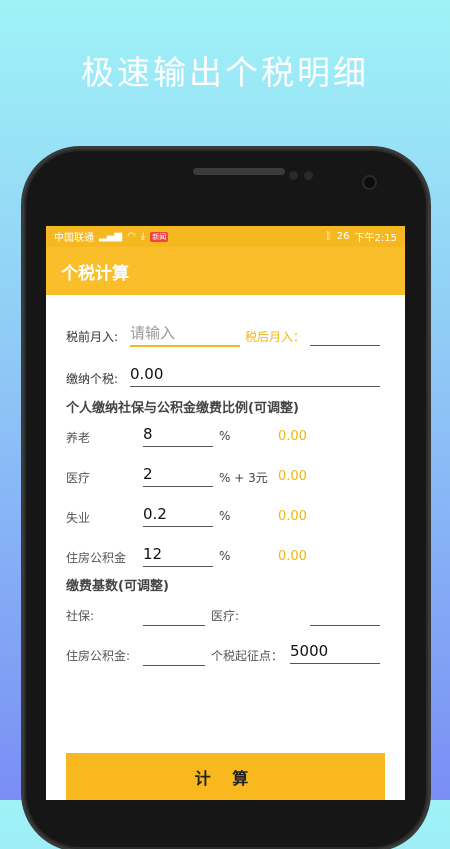 This screenshot has height=849, width=450. Describe the element at coordinates (292, 436) in the screenshot. I see `pension-result: 0.00` at that location.